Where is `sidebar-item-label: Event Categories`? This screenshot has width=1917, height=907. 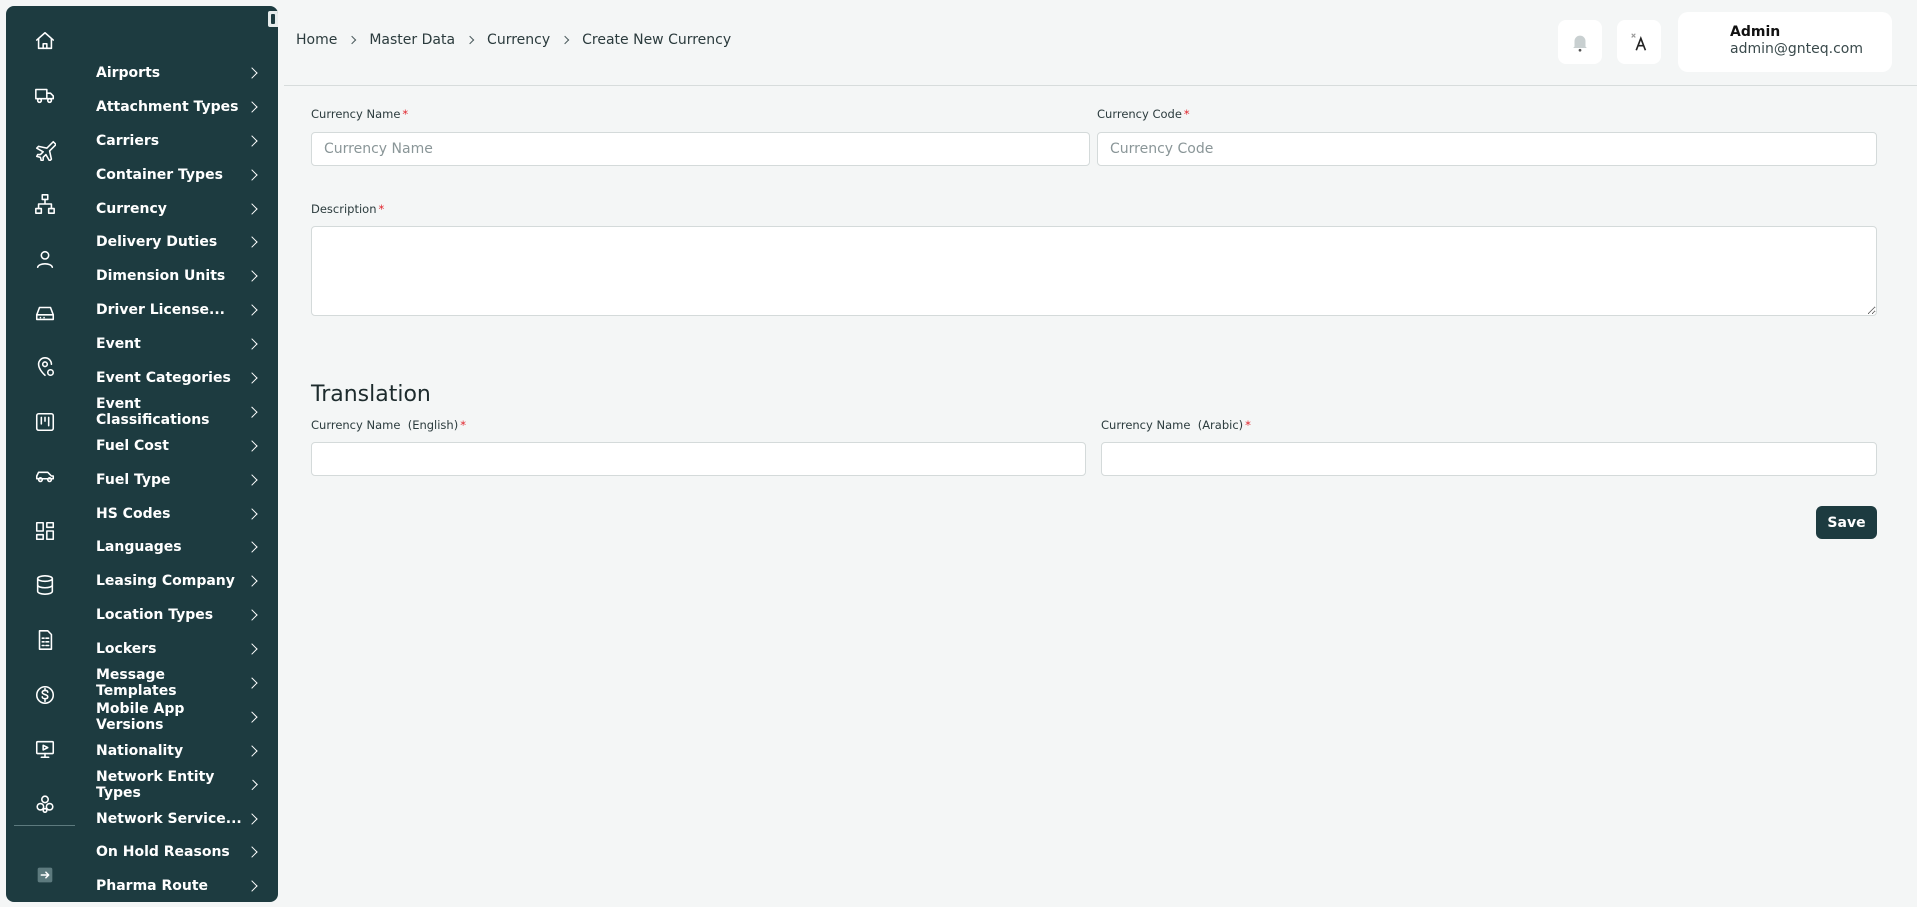
sidebar-item-label: Event Categories is located at coordinates (163, 377).